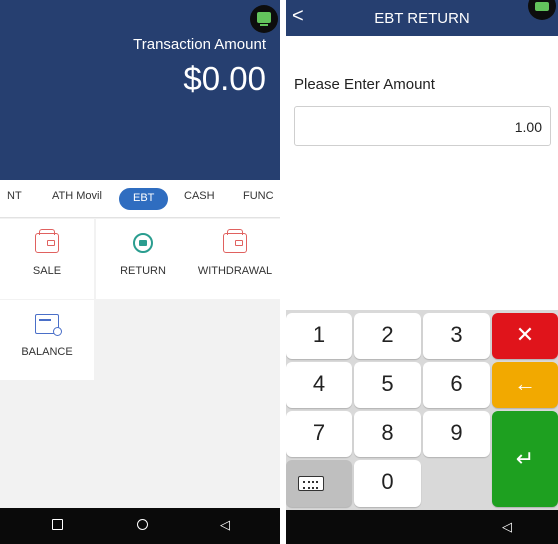  I want to click on tab-func: FUNC, so click(258, 196).